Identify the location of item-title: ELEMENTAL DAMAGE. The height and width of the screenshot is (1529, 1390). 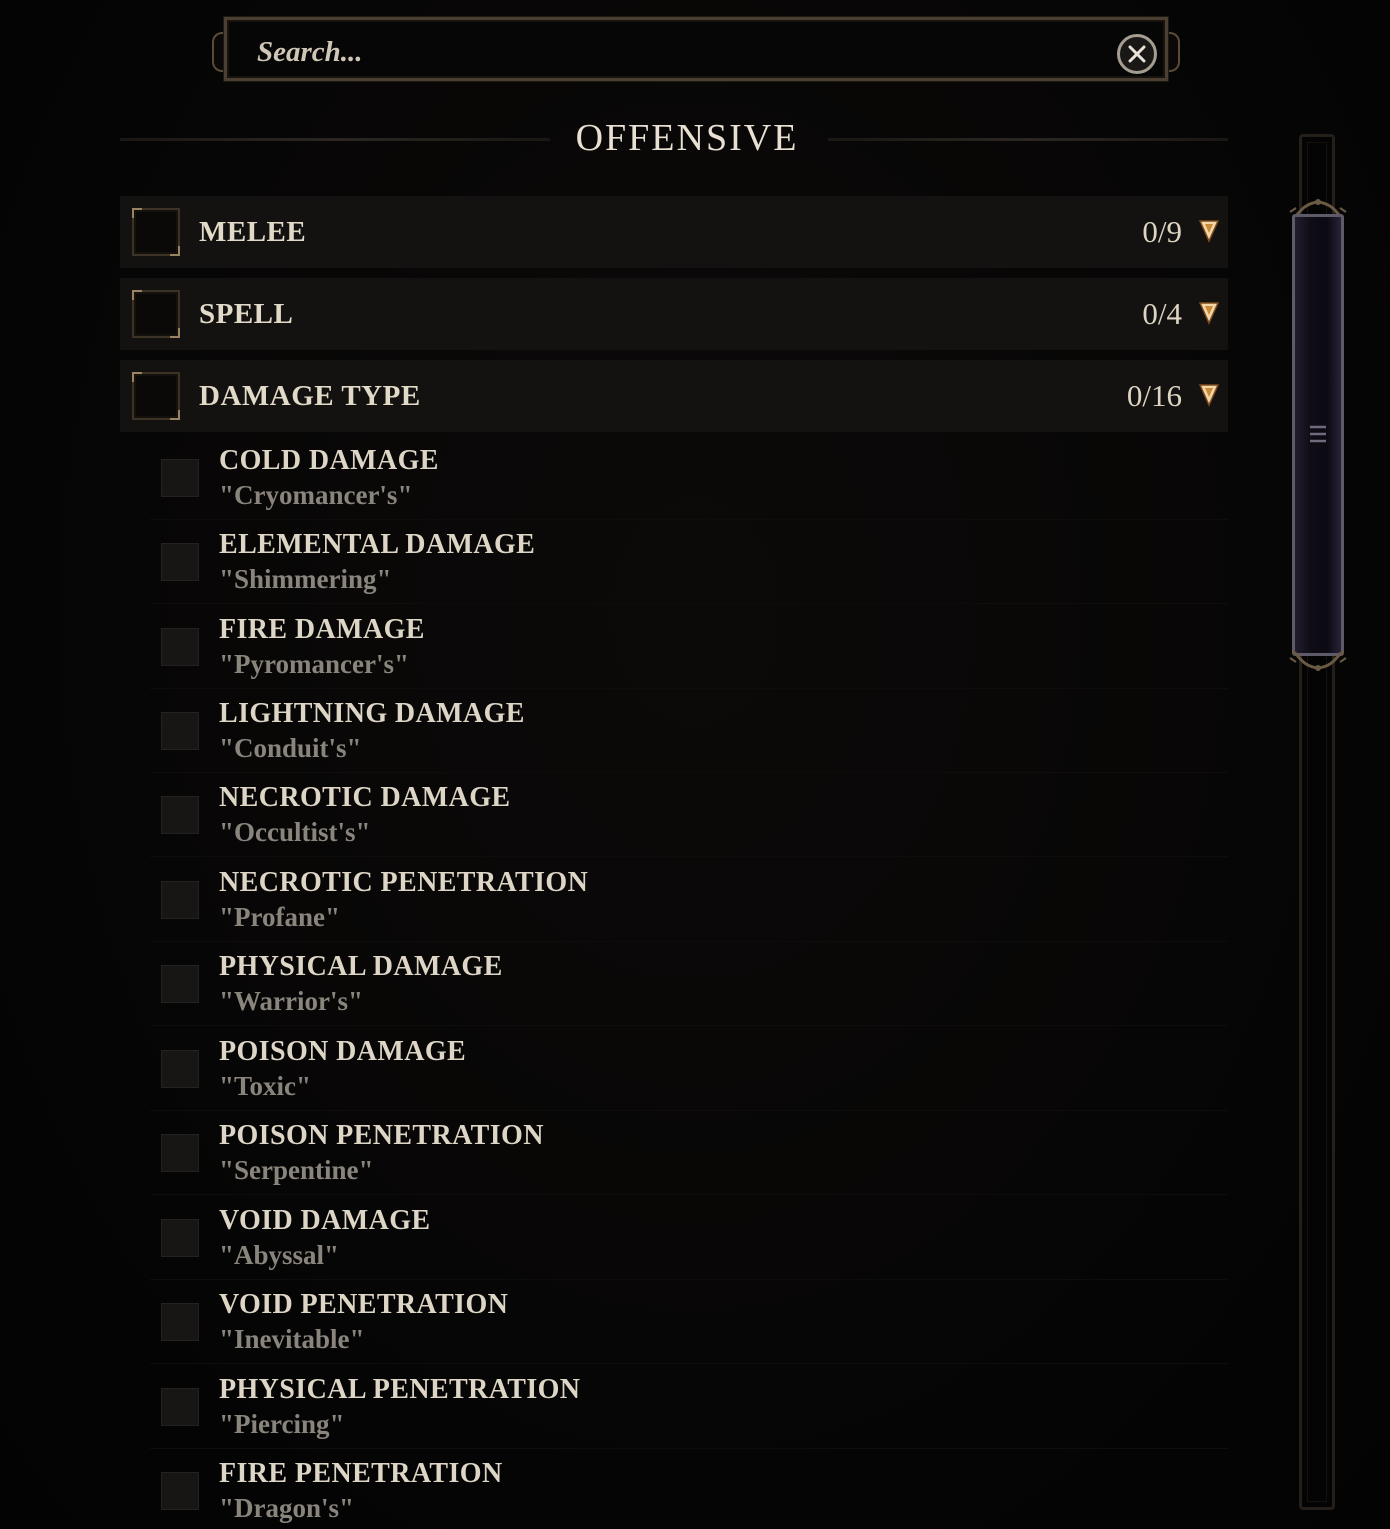
(377, 544).